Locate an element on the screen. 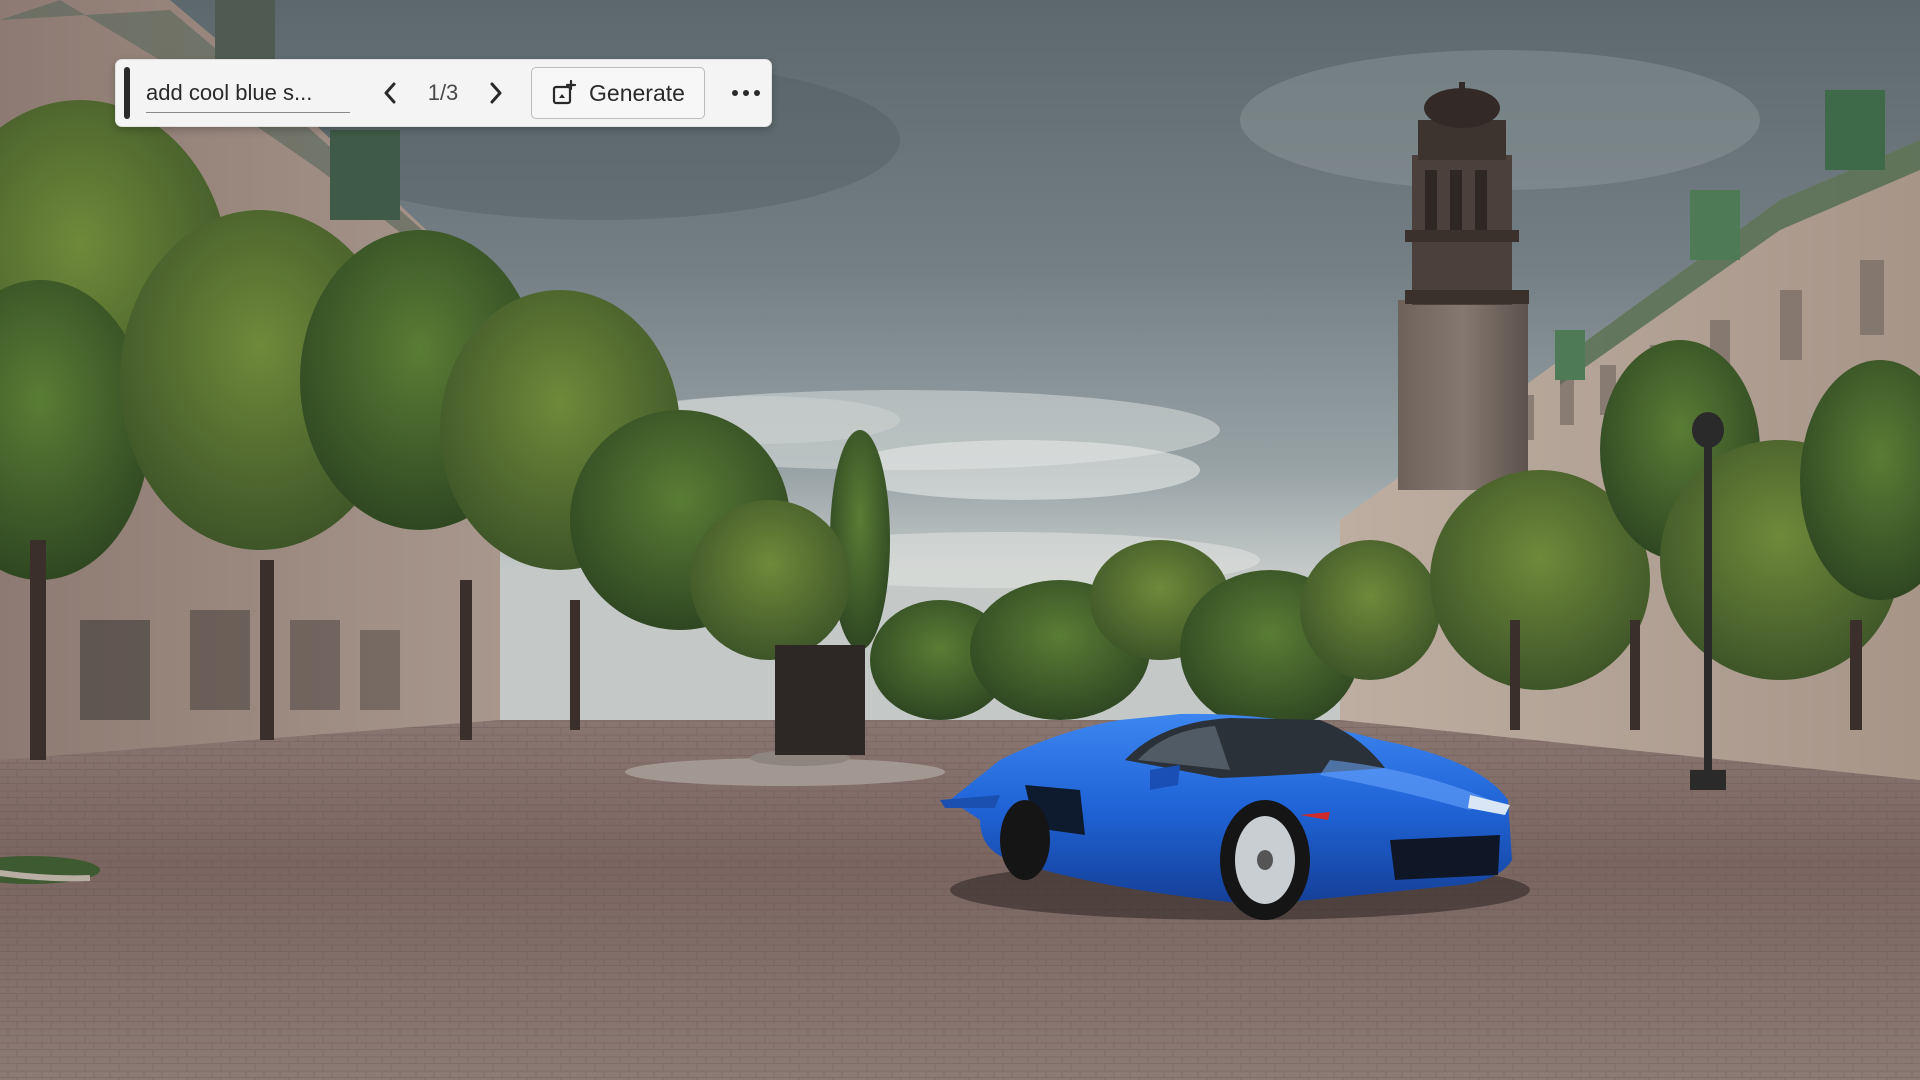  more-options-icon is located at coordinates (746, 93).